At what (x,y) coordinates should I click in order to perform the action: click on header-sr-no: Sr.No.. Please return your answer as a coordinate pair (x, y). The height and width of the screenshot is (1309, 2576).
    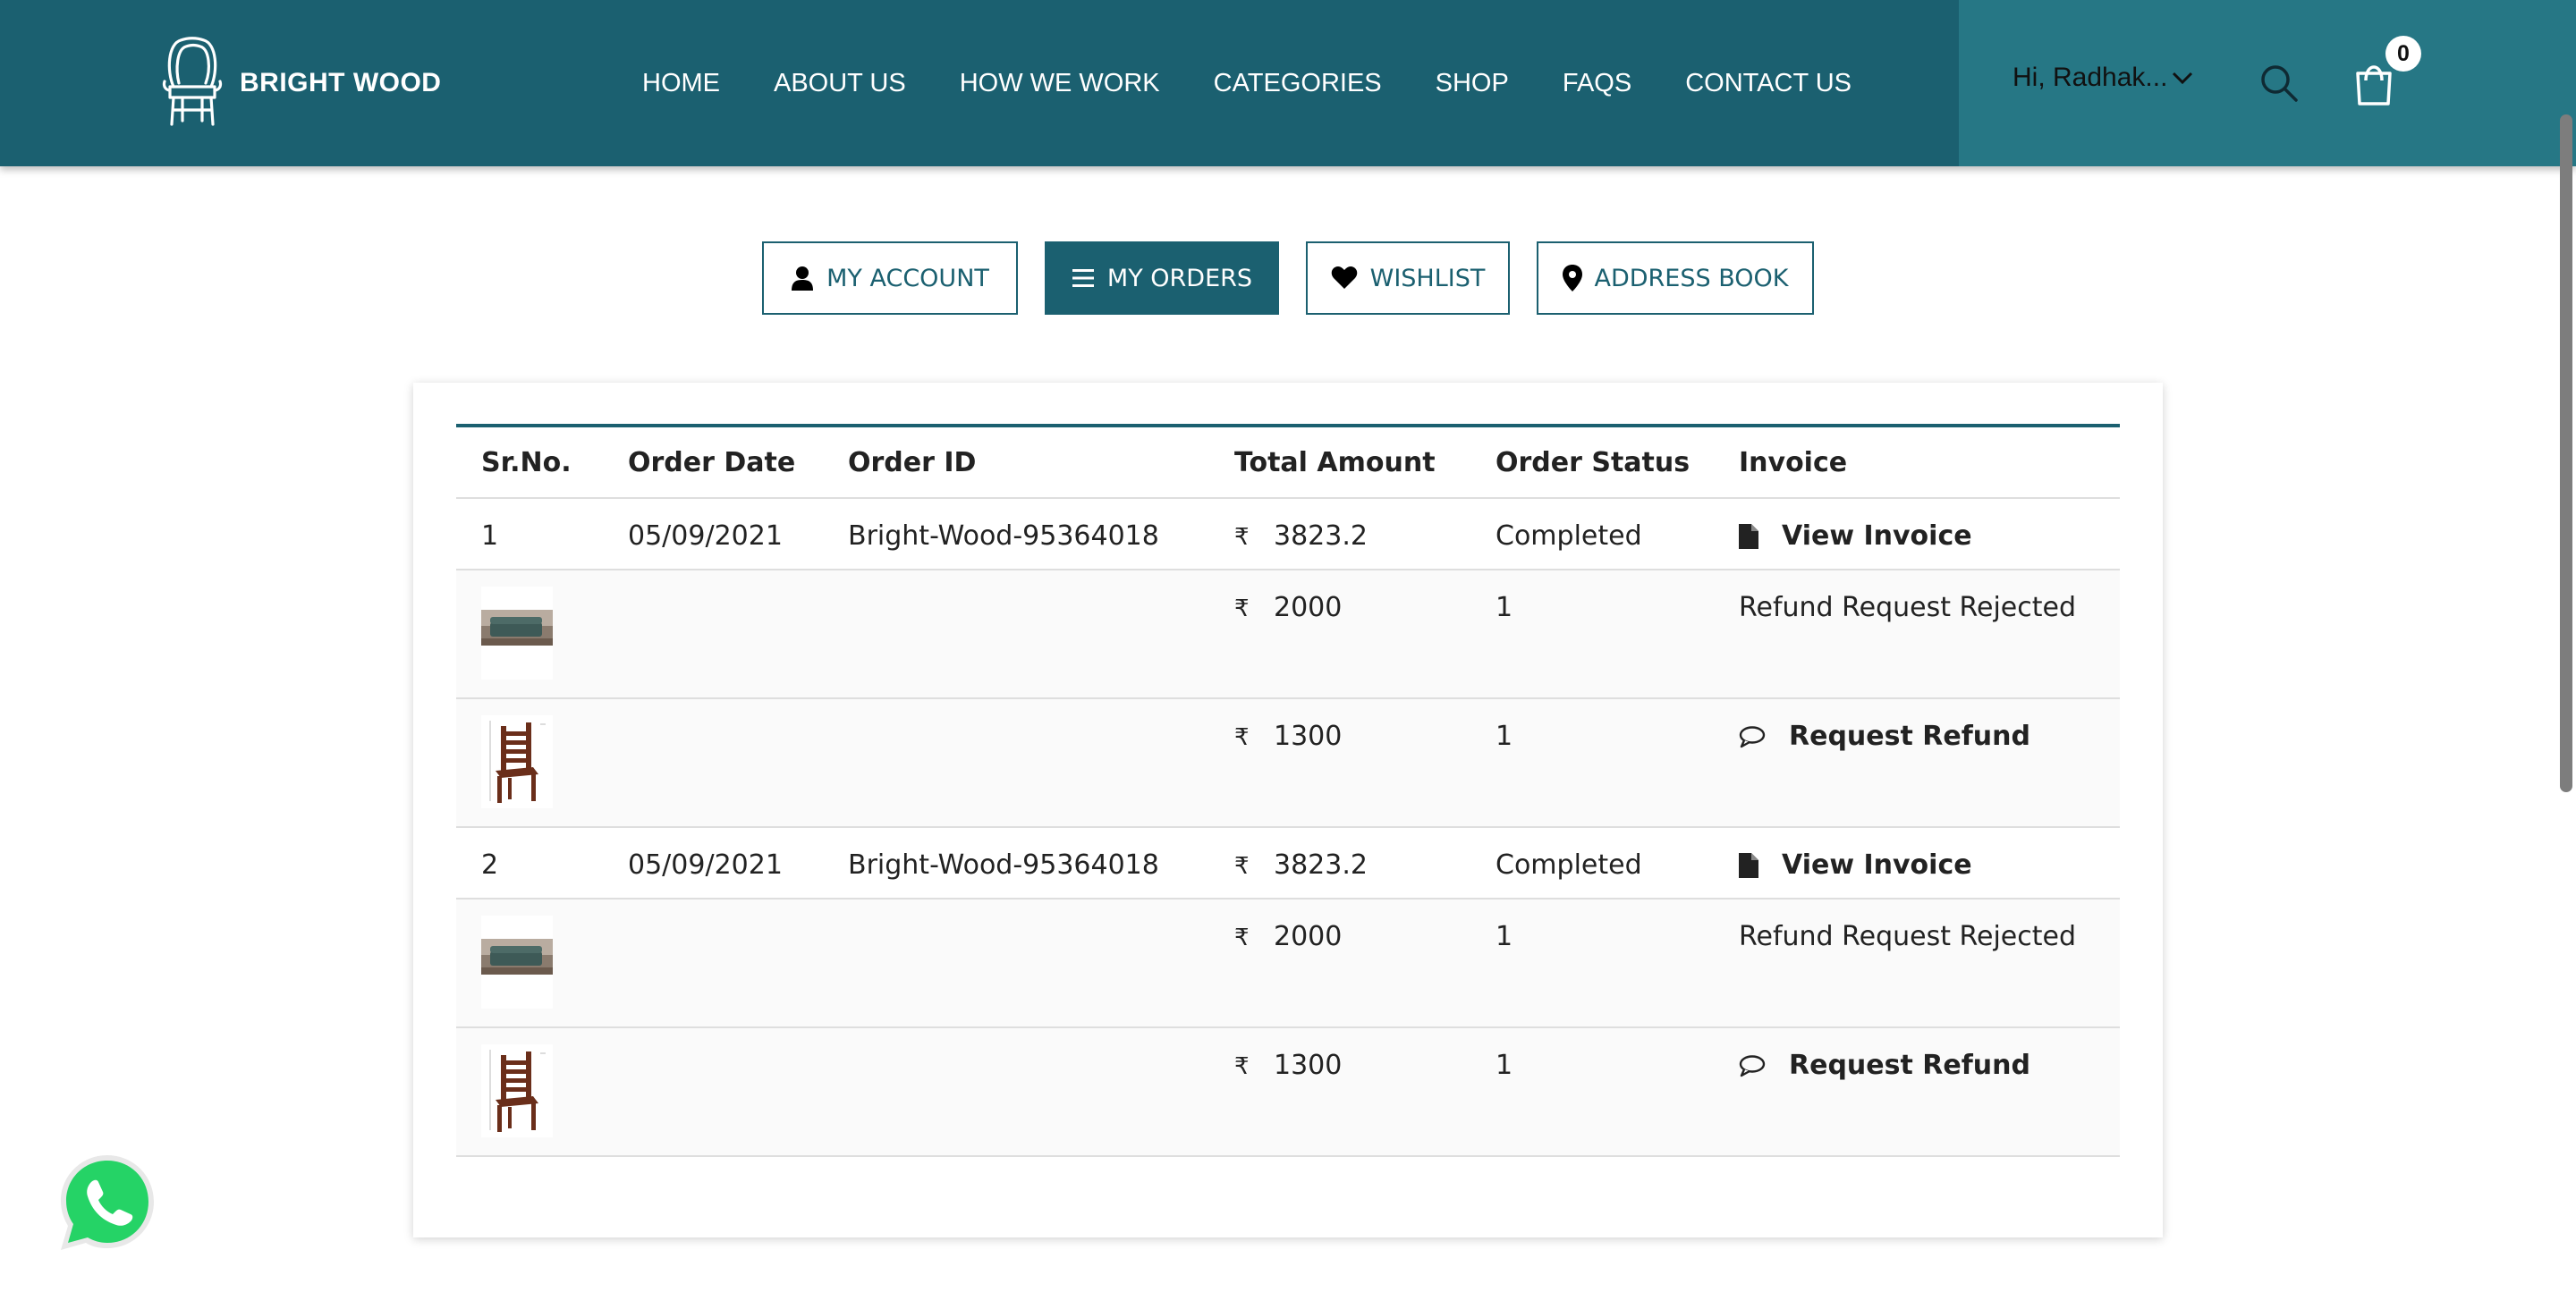
    Looking at the image, I should click on (526, 462).